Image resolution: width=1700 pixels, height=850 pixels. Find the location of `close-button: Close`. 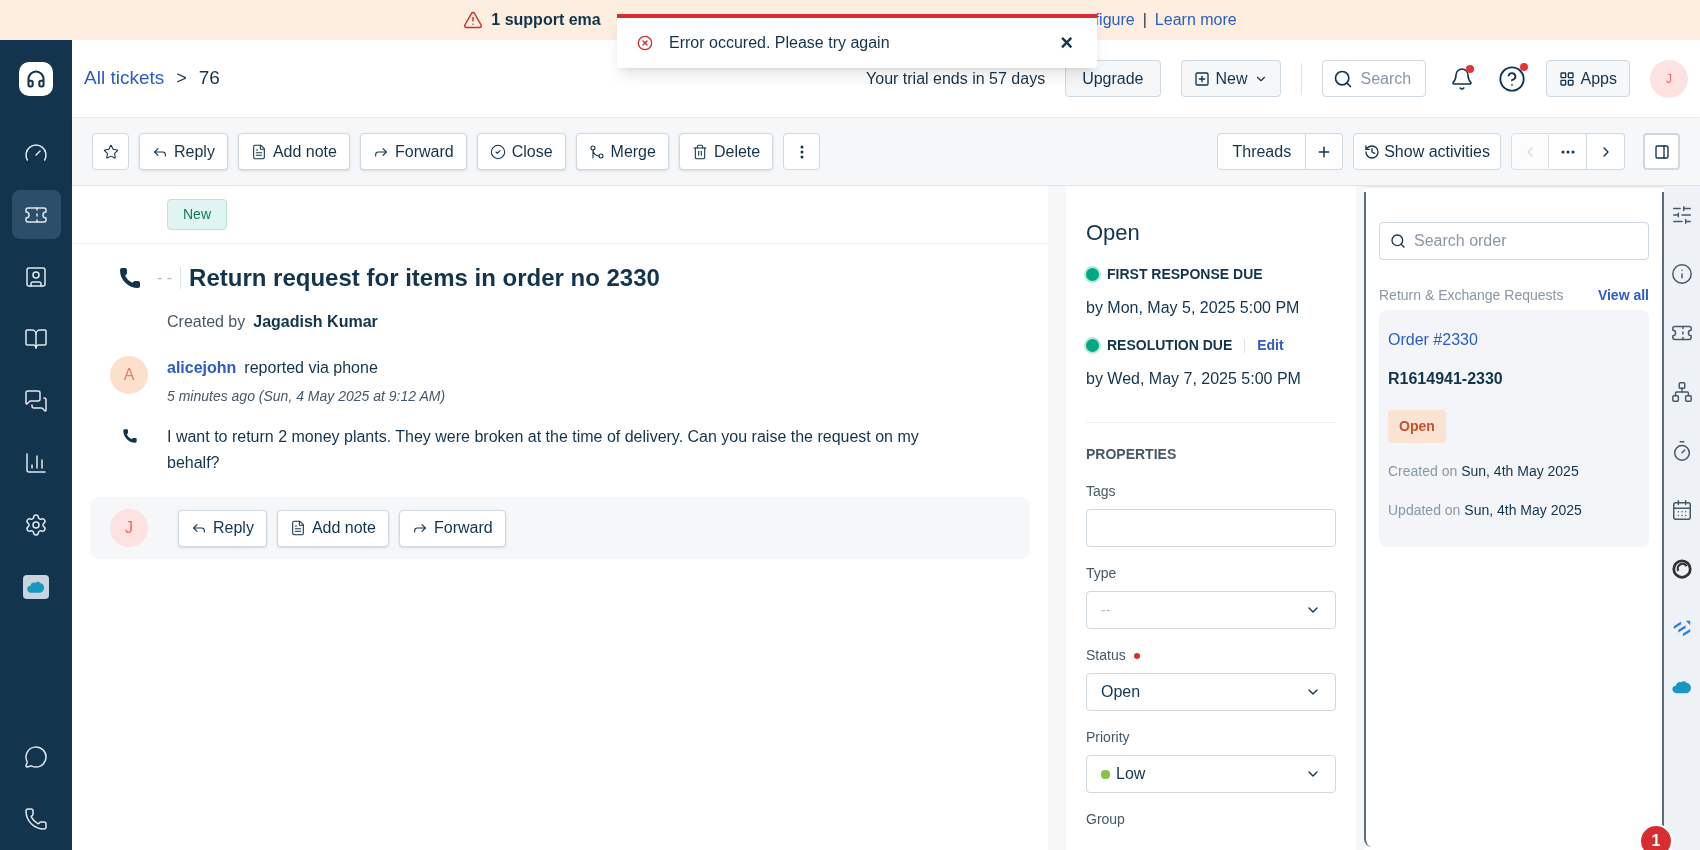

close-button: Close is located at coordinates (521, 151).